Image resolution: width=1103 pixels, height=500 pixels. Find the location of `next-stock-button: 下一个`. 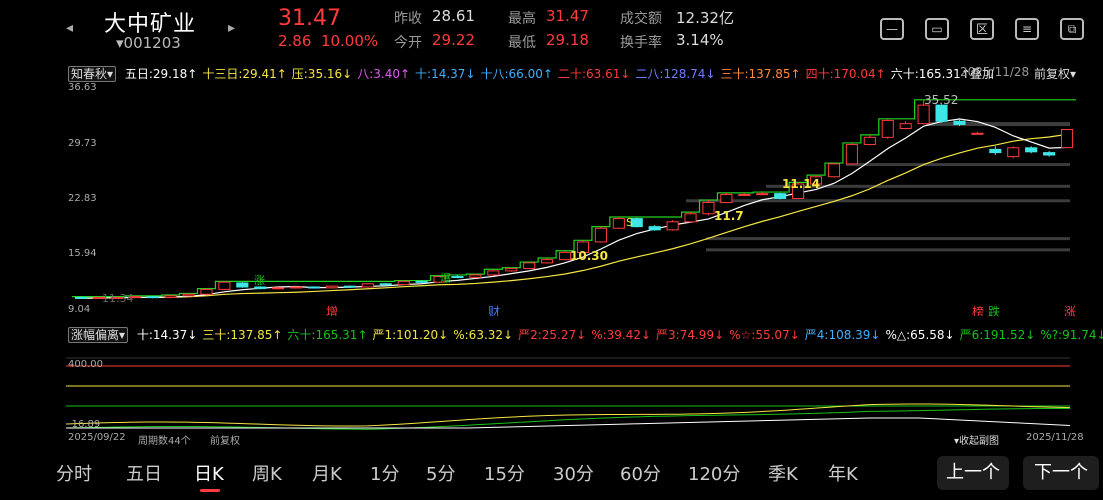

next-stock-button: 下一个 is located at coordinates (1061, 473).